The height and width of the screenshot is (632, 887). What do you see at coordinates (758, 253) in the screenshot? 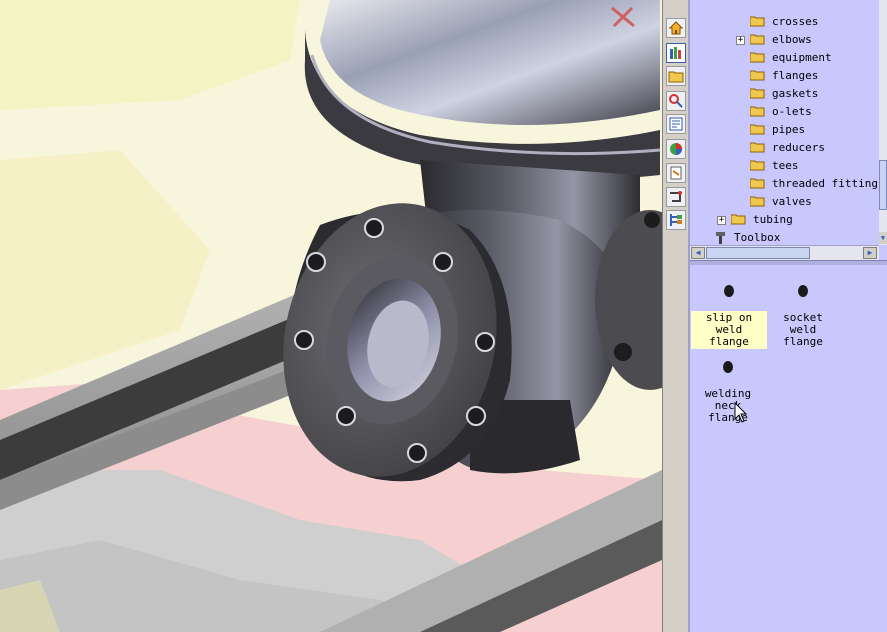
I see `horizontal-scroll-thumb` at bounding box center [758, 253].